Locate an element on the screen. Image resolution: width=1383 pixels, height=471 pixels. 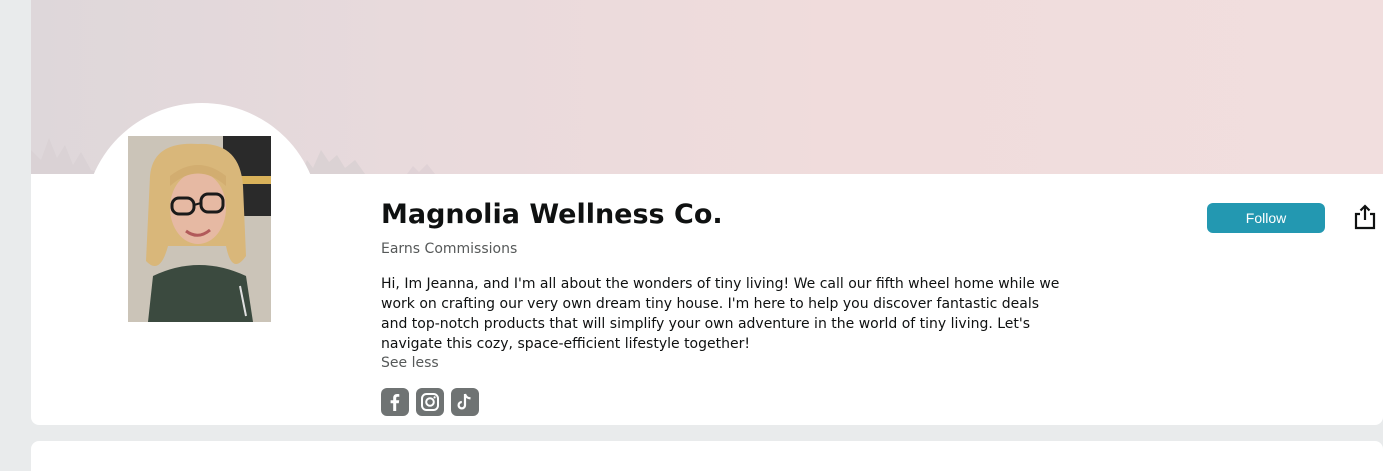
avatar is located at coordinates (199, 229).